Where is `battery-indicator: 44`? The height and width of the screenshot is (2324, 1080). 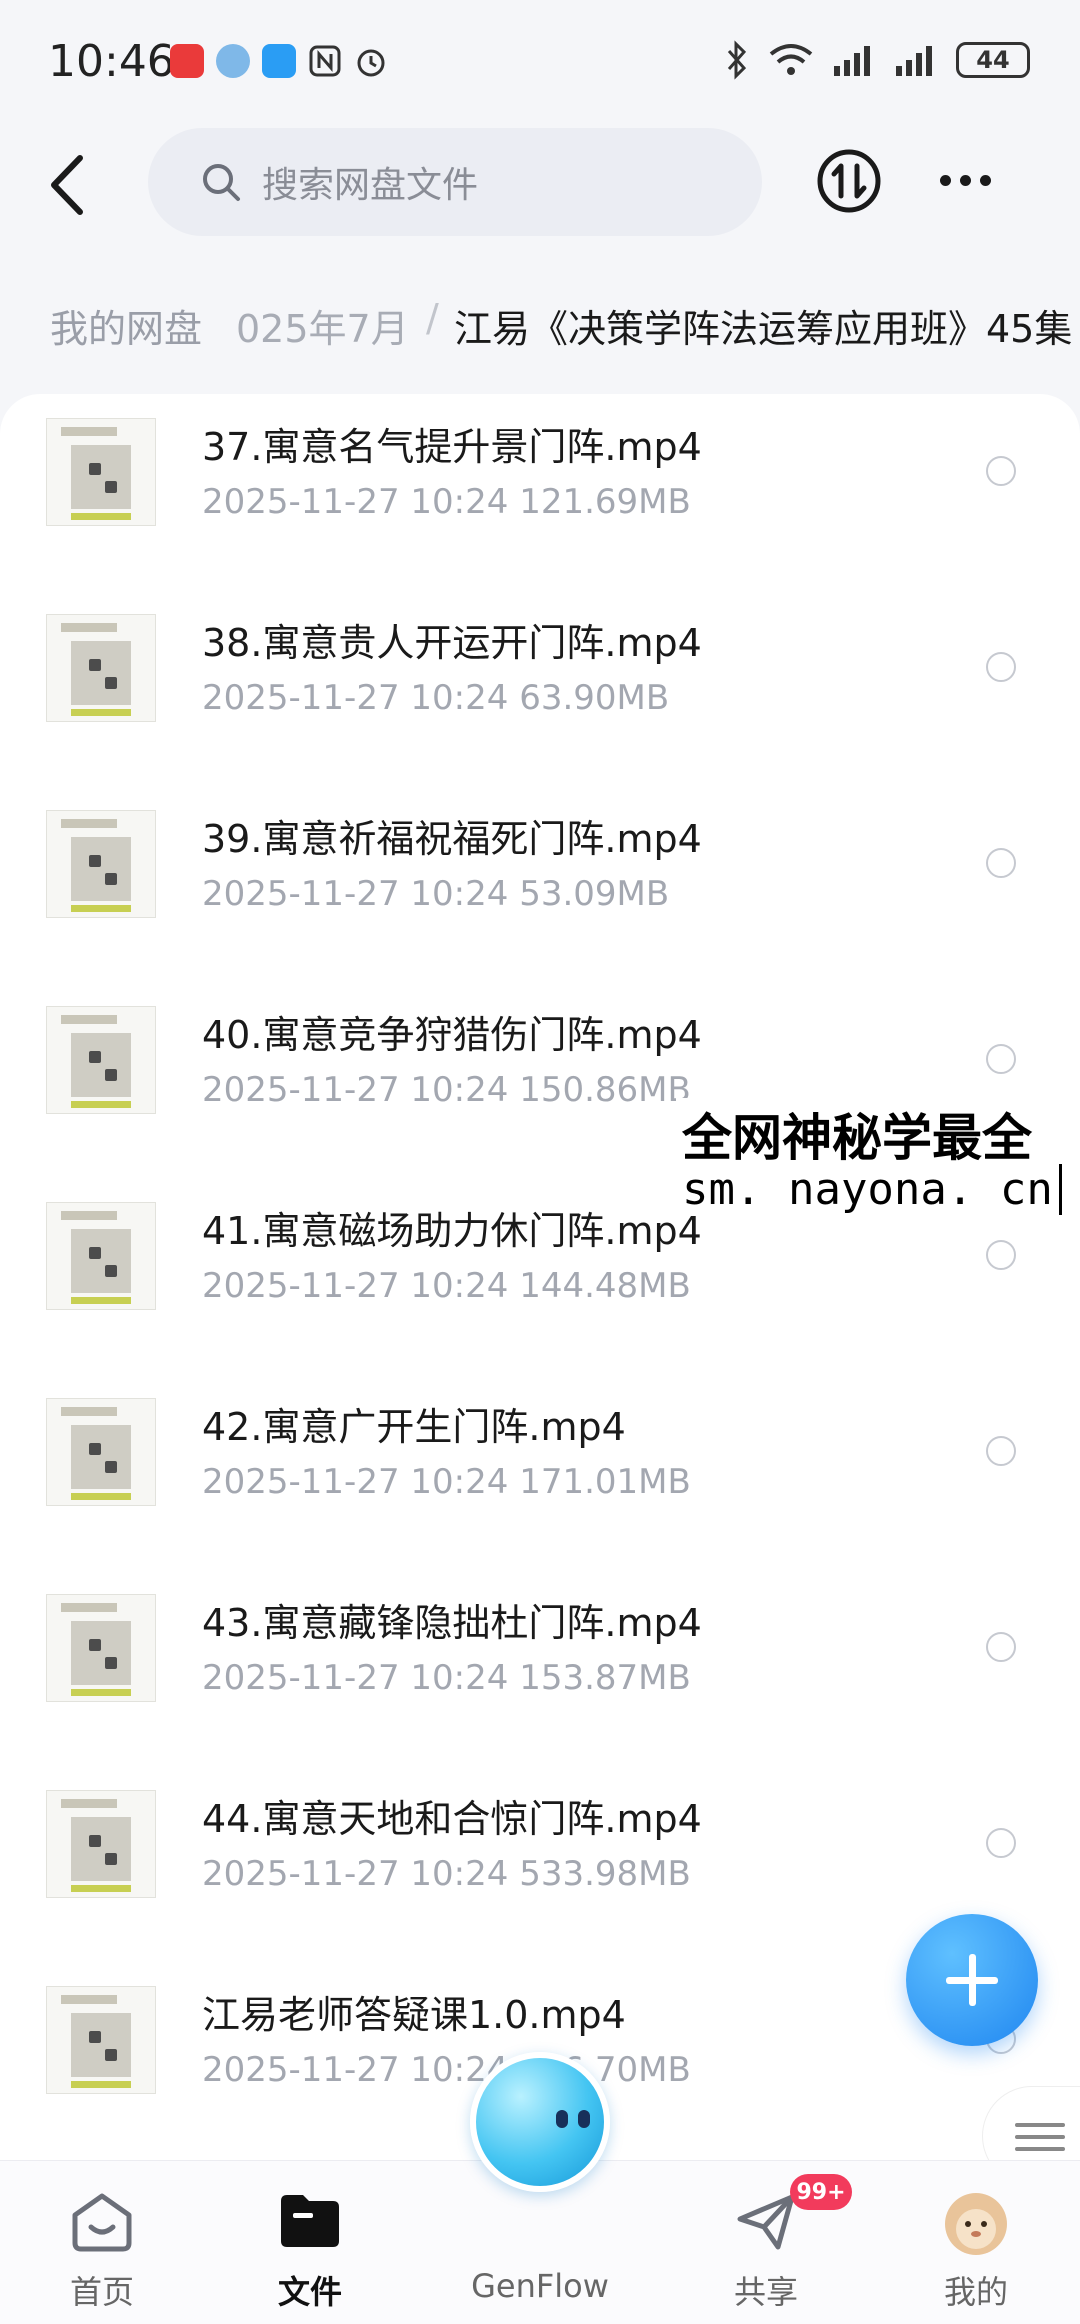 battery-indicator: 44 is located at coordinates (993, 60).